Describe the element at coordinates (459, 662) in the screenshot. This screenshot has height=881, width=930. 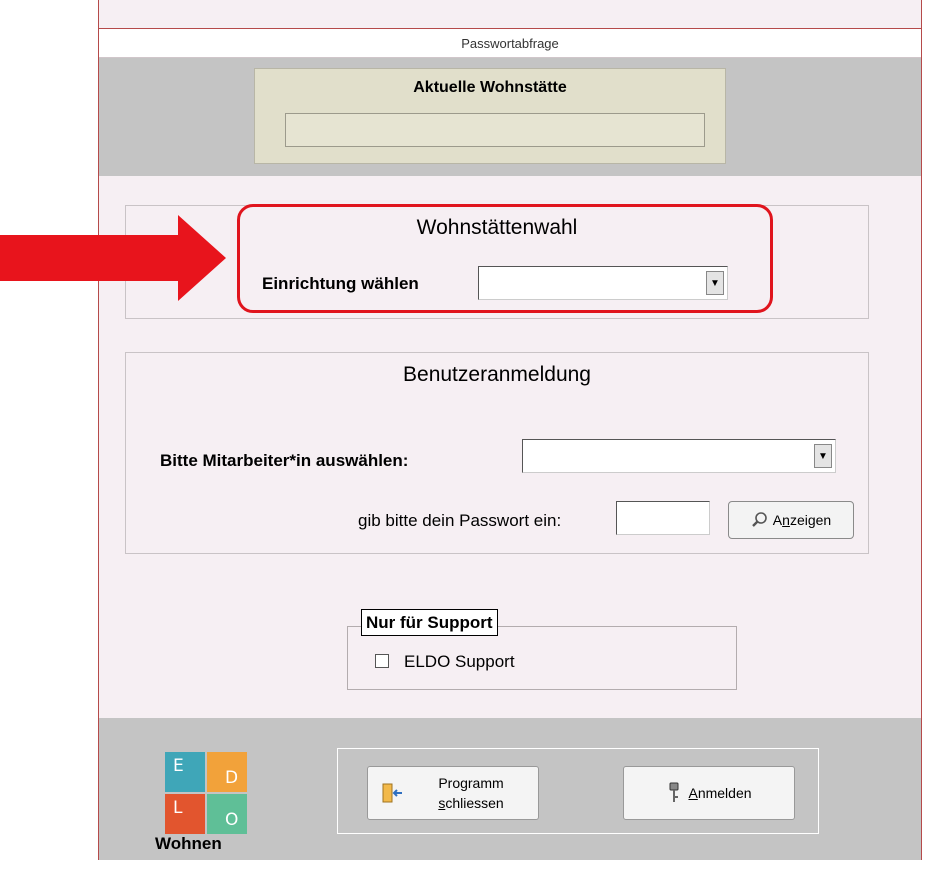
I see `eldo-support-label: ELDO Support` at that location.